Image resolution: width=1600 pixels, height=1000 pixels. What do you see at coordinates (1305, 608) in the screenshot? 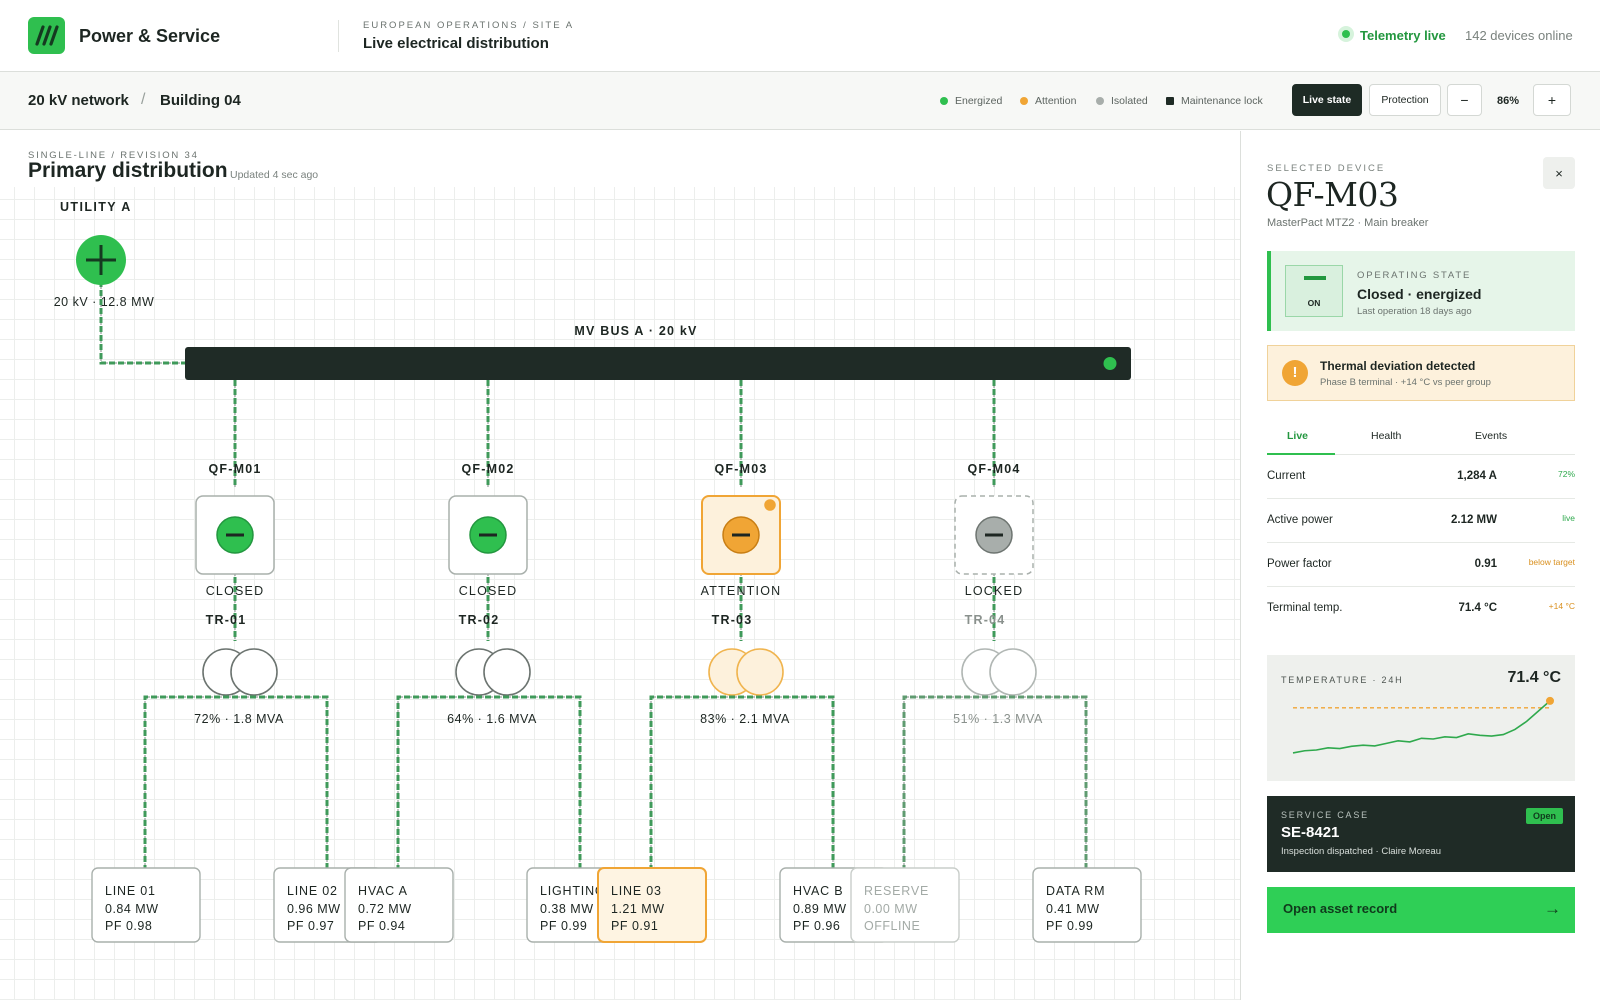
I see `metric-label: Terminal temp.` at bounding box center [1305, 608].